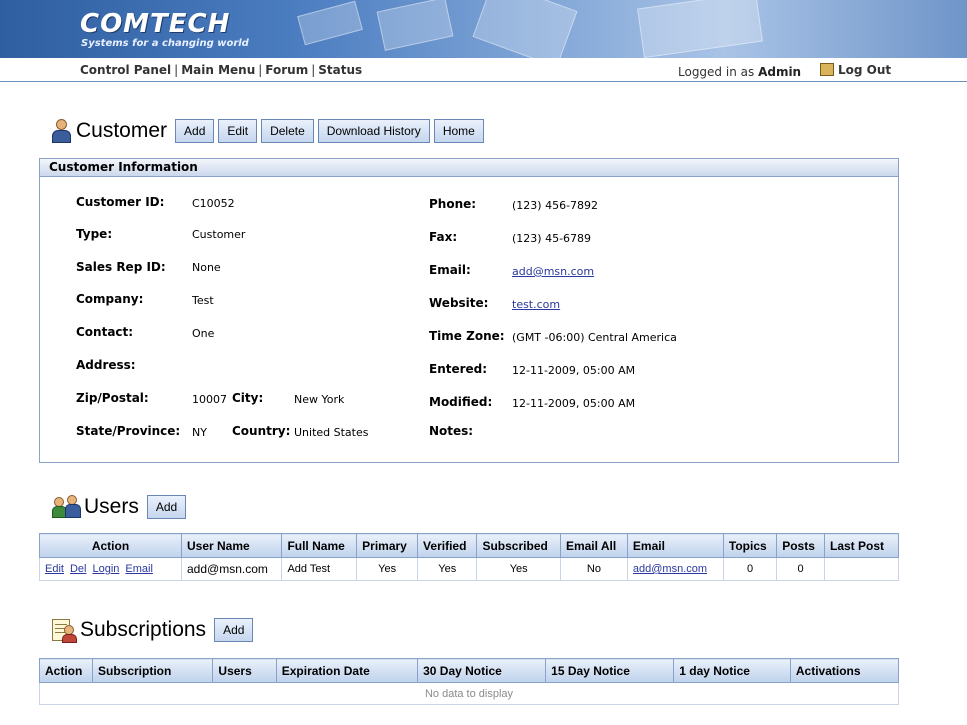 The width and height of the screenshot is (967, 725). I want to click on cell-email-all: No, so click(593, 569).